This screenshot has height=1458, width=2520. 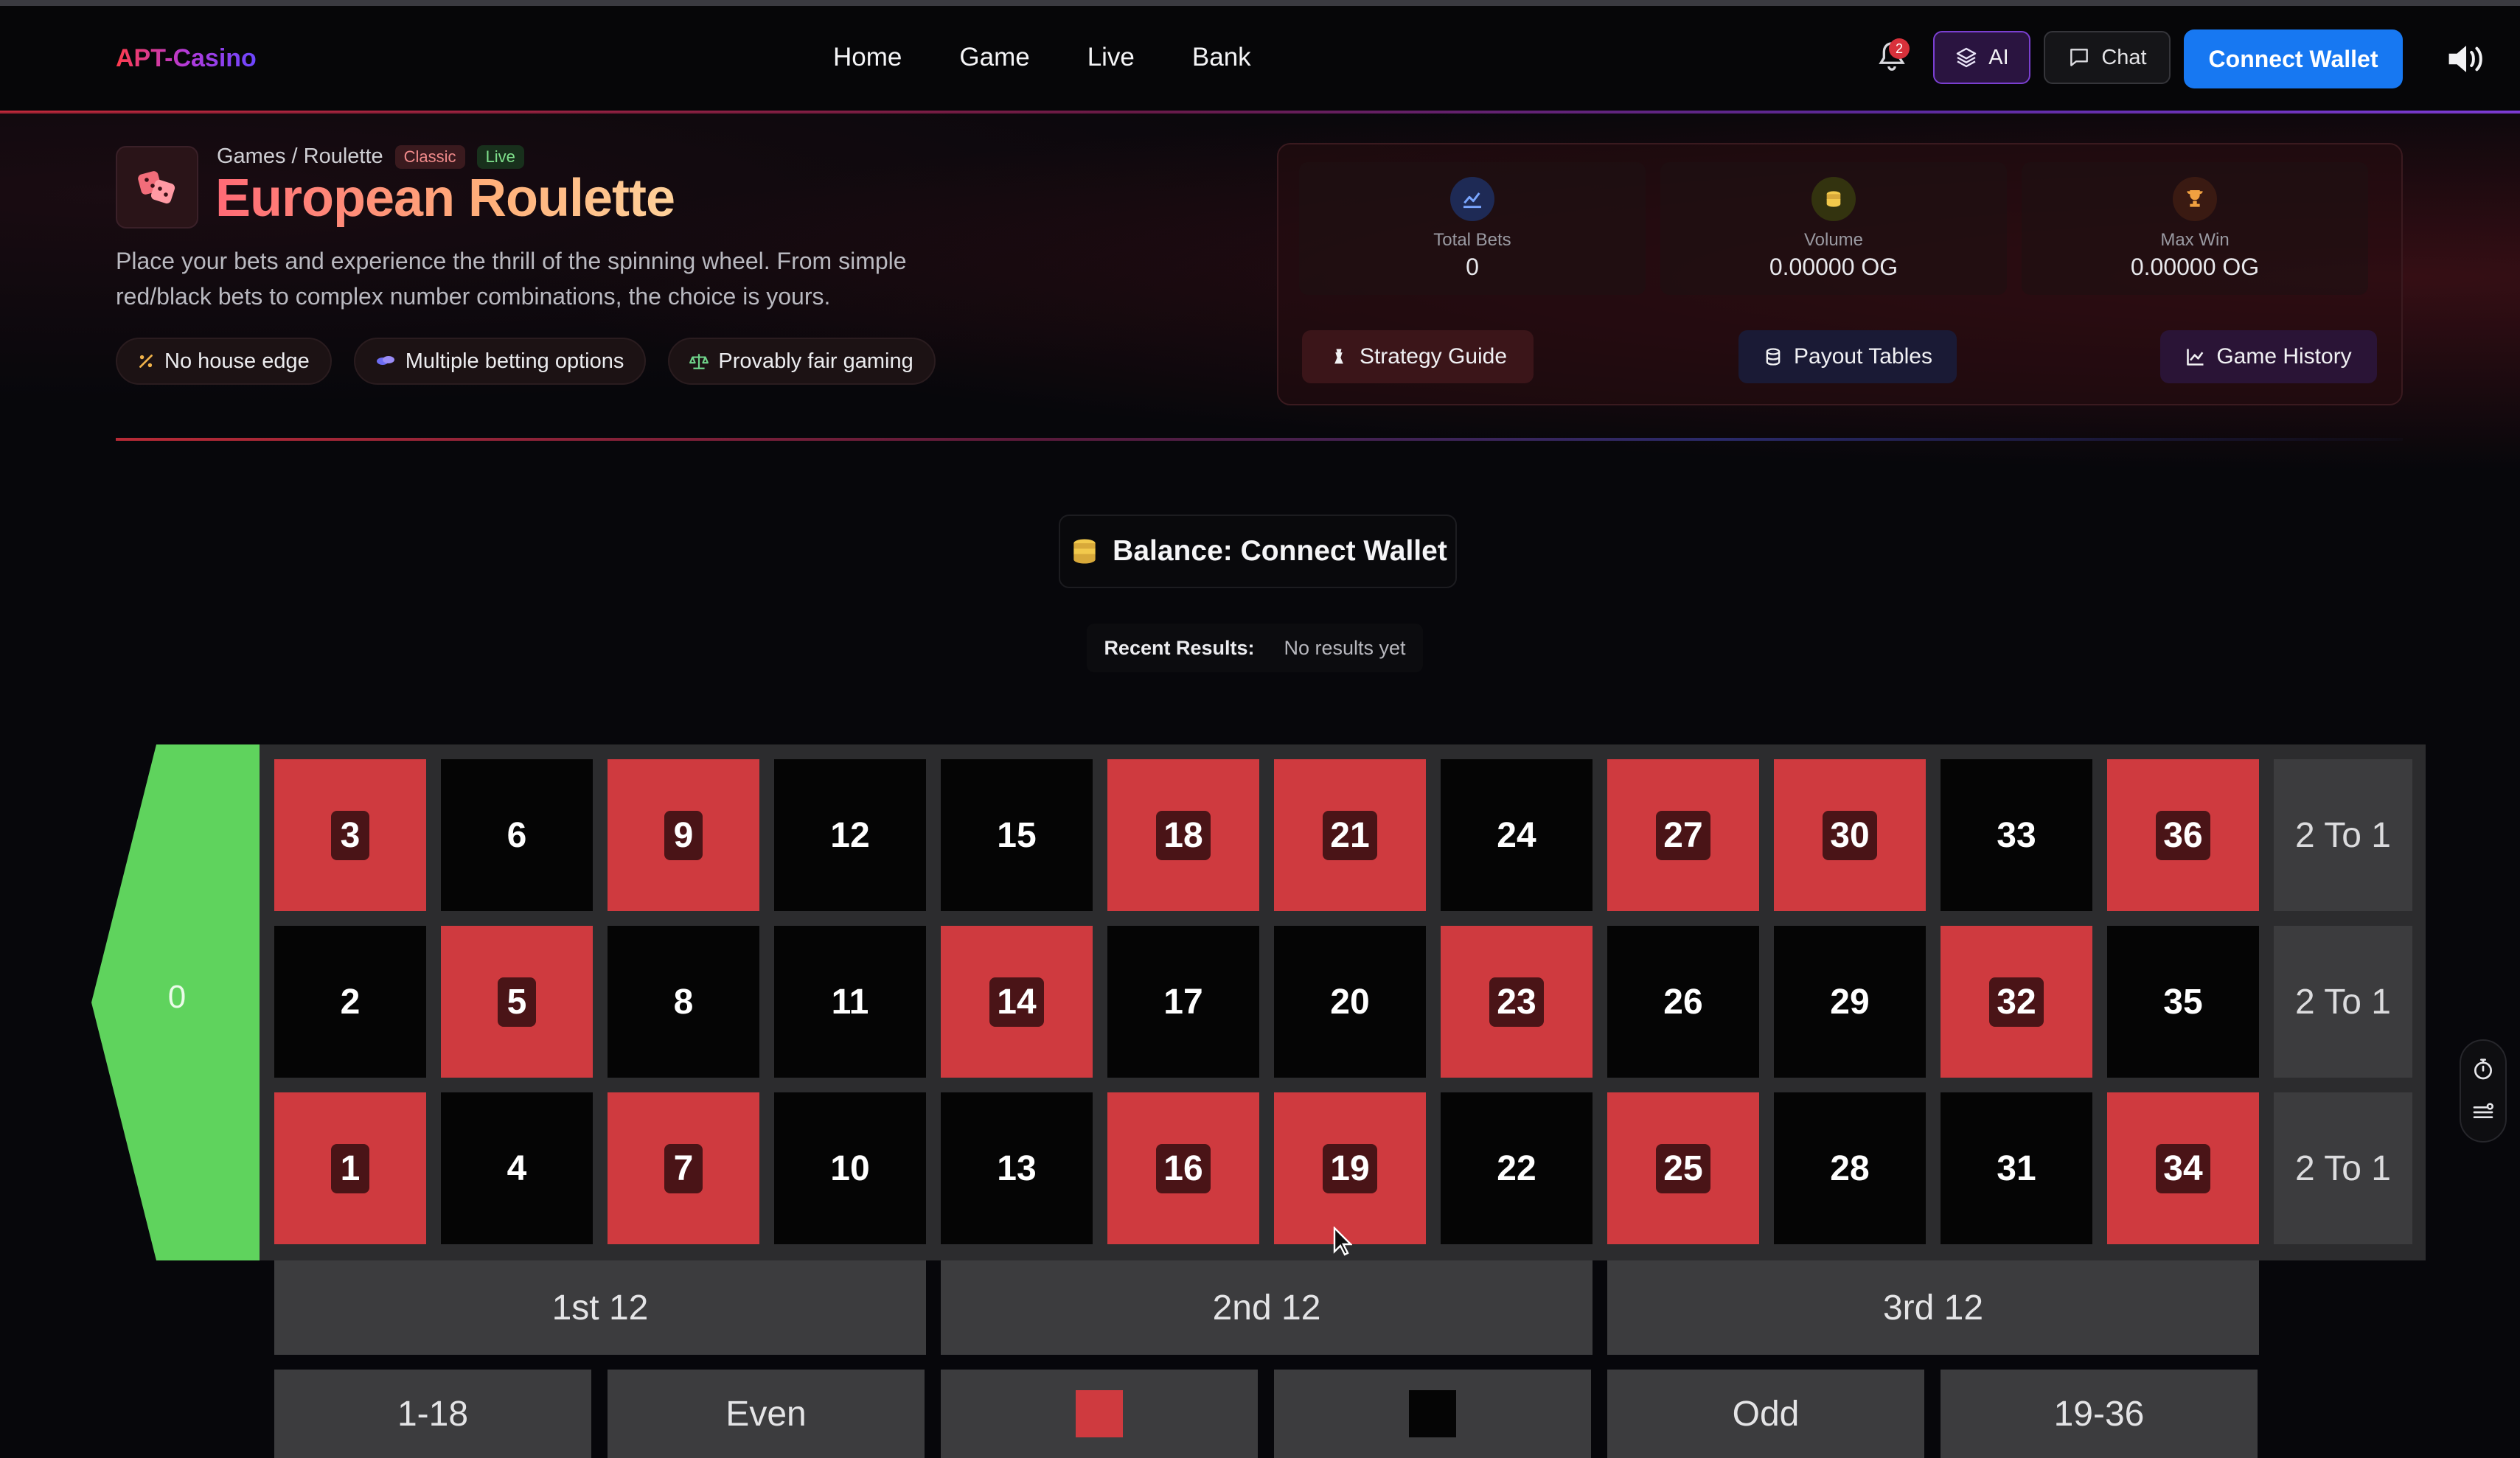 I want to click on number-label: 7, so click(x=683, y=1168).